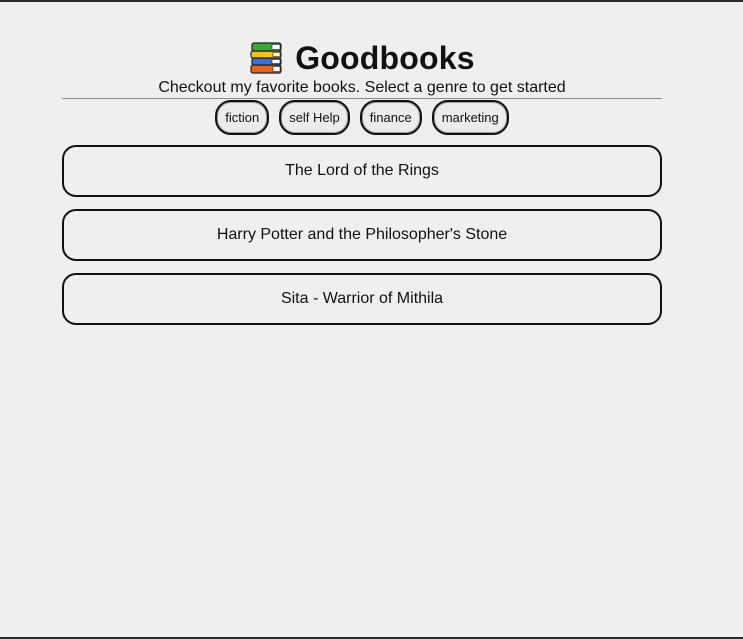 The height and width of the screenshot is (639, 743). What do you see at coordinates (314, 117) in the screenshot?
I see `genre-button-self-help: self Help` at bounding box center [314, 117].